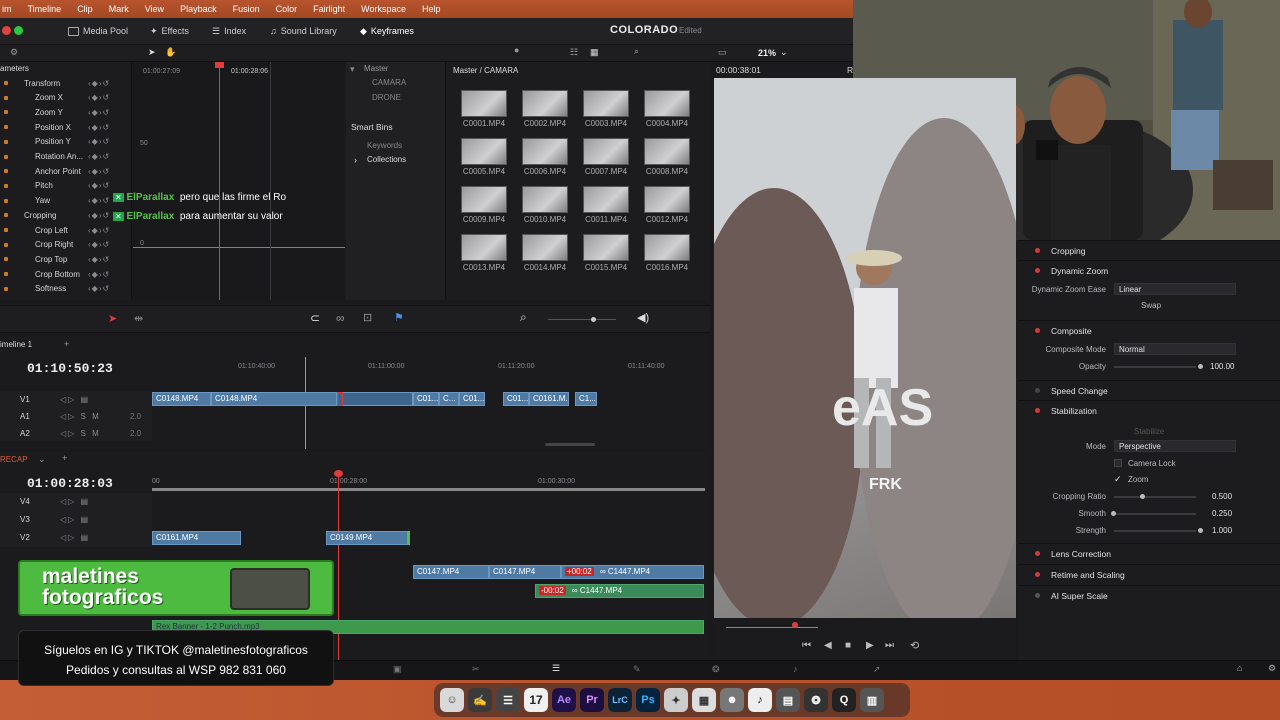 The height and width of the screenshot is (720, 1280). What do you see at coordinates (170, 52) in the screenshot?
I see `hand-icon: ✋` at bounding box center [170, 52].